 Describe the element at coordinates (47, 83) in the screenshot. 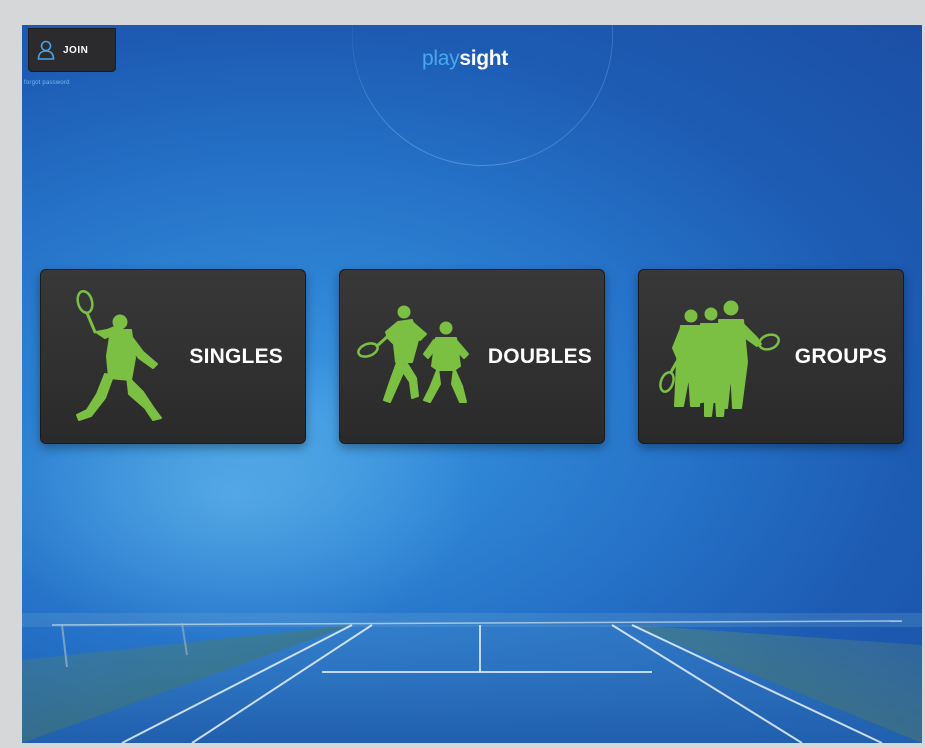

I see `forgot-password-link: forgot password` at that location.